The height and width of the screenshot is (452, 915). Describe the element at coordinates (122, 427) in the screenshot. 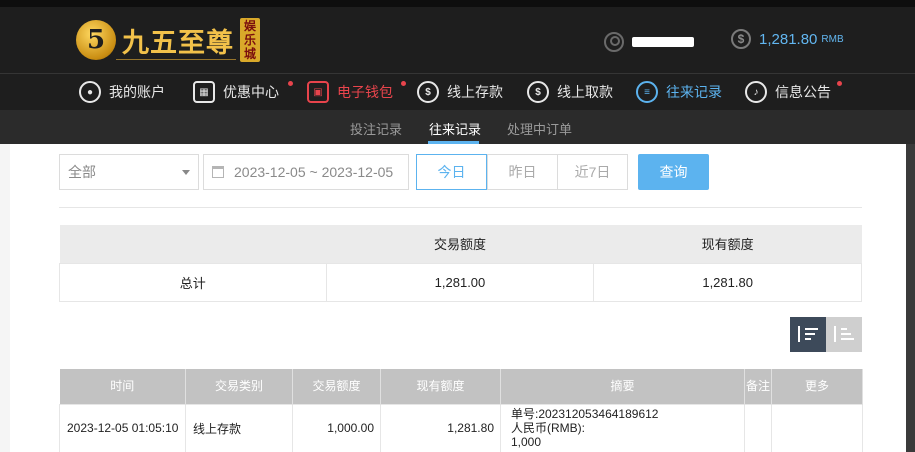

I see `cell-time: 2023-12-05 01:05:10` at that location.